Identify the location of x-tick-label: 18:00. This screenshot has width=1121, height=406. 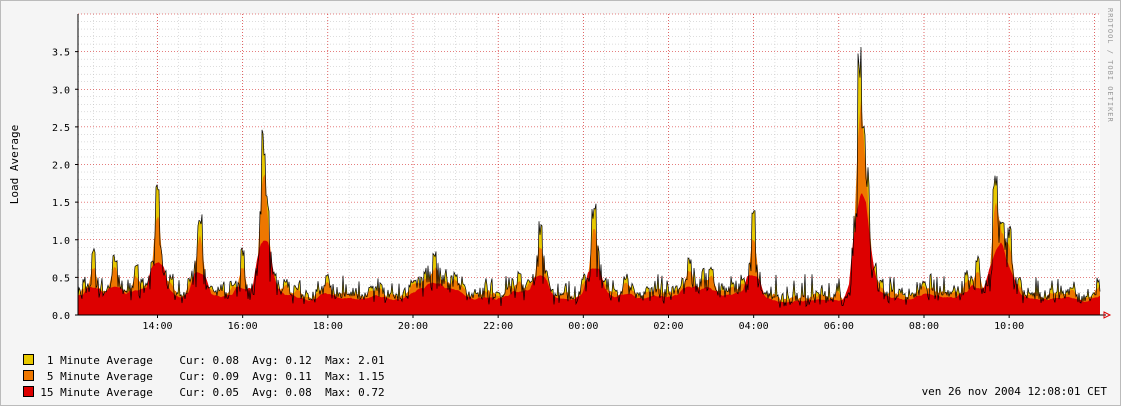
(328, 326).